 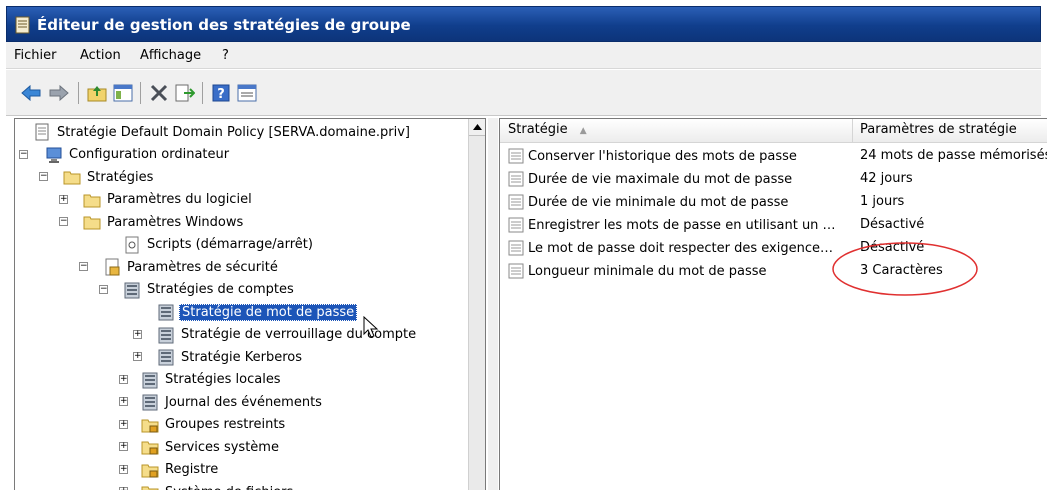 I want to click on tree-item-label: Stratégies locales, so click(x=223, y=379).